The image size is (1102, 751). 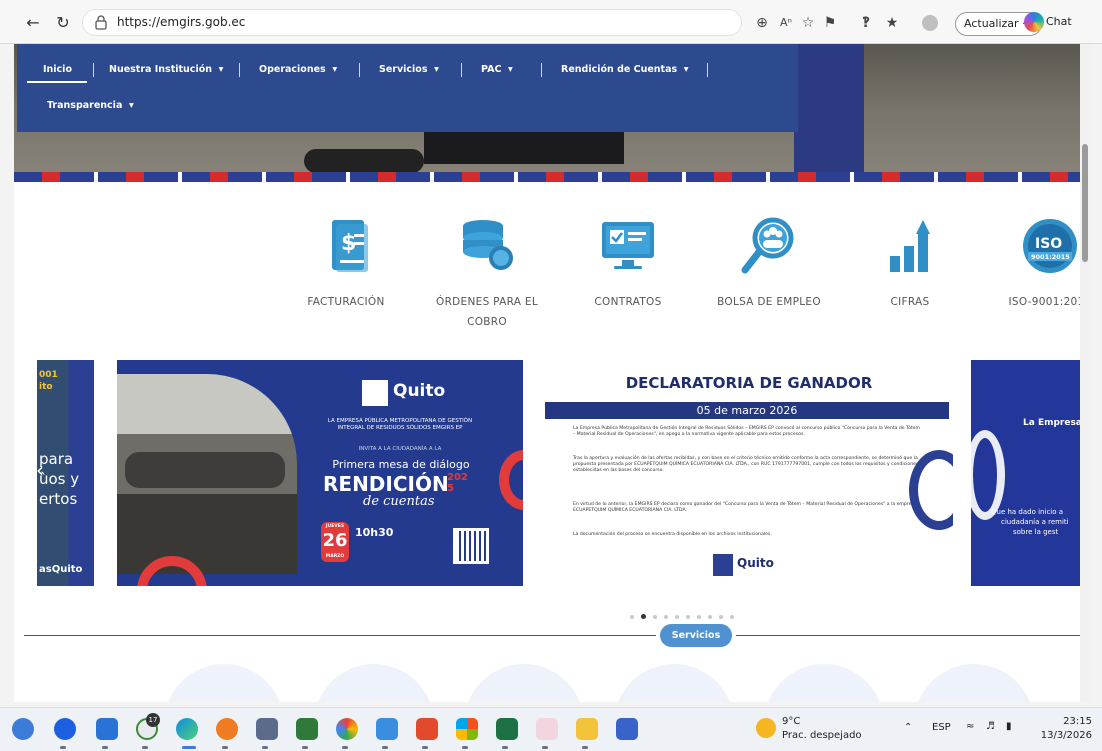 What do you see at coordinates (822, 735) in the screenshot?
I see `weather-desc: Prac. despejado` at bounding box center [822, 735].